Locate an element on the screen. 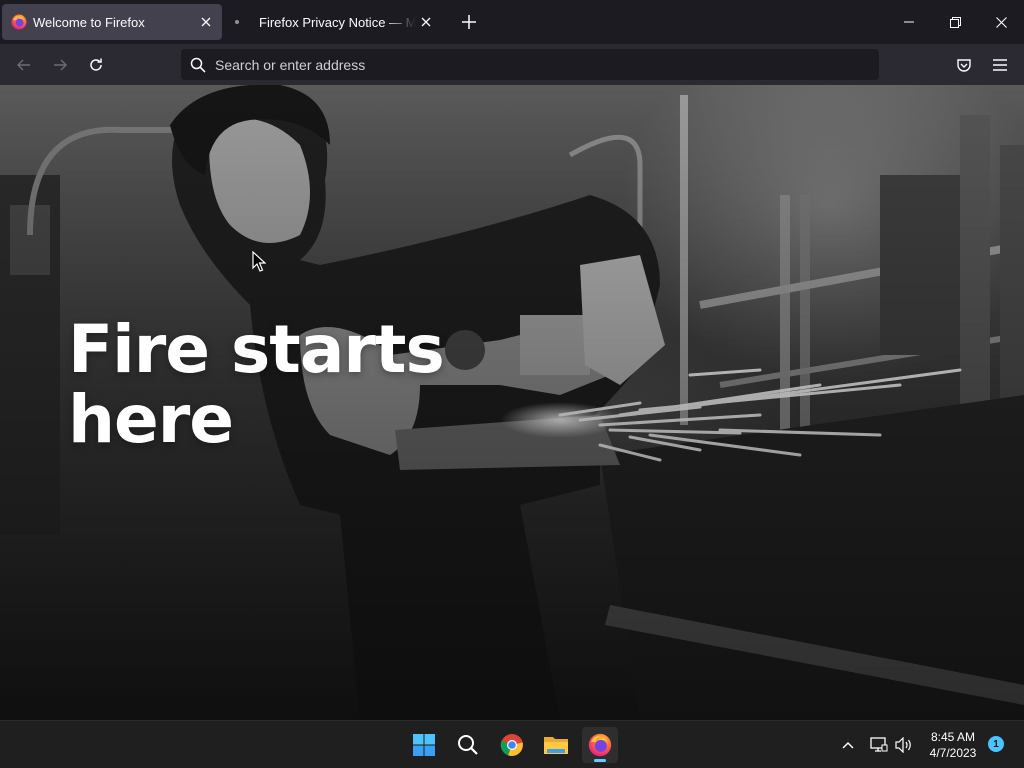 The width and height of the screenshot is (1024, 768). taskbar-chrome-button is located at coordinates (512, 745).